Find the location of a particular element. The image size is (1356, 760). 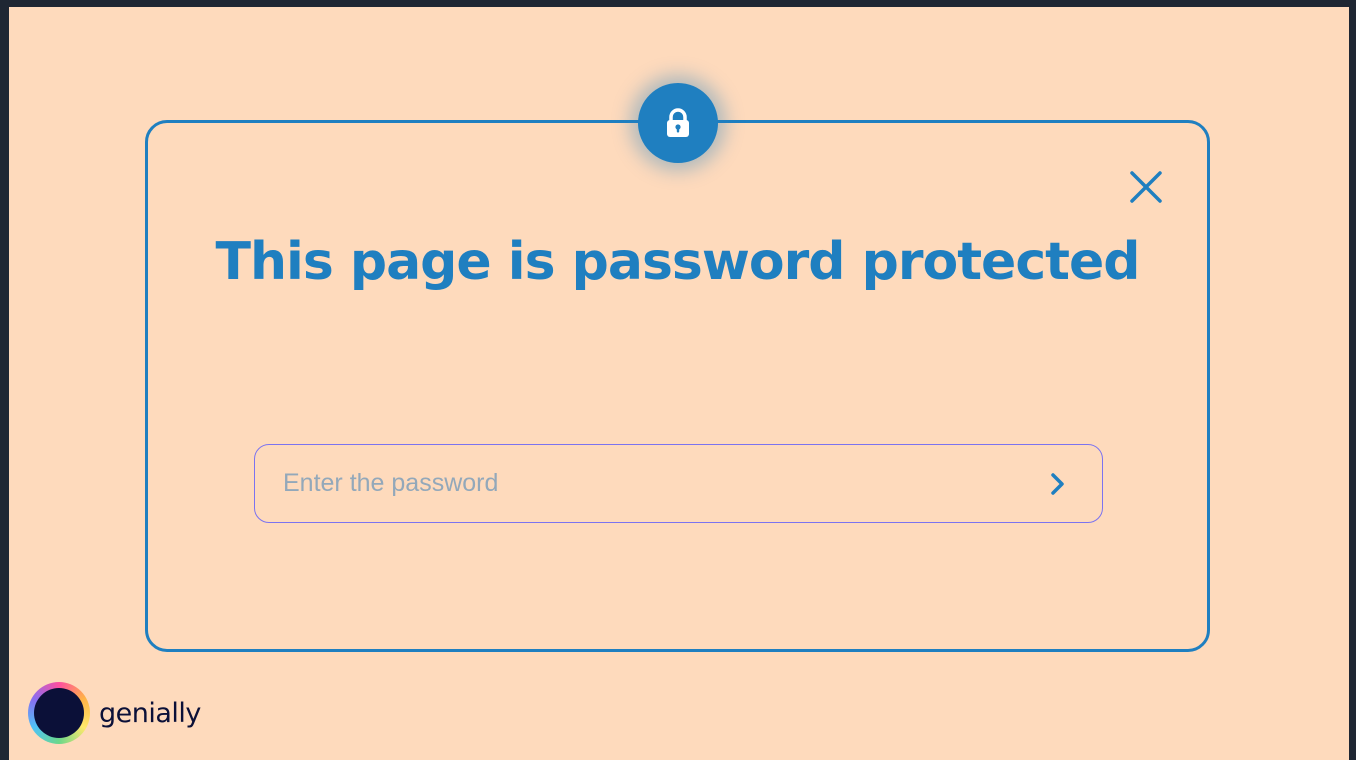

dialog-title: This page is password protected is located at coordinates (678, 262).